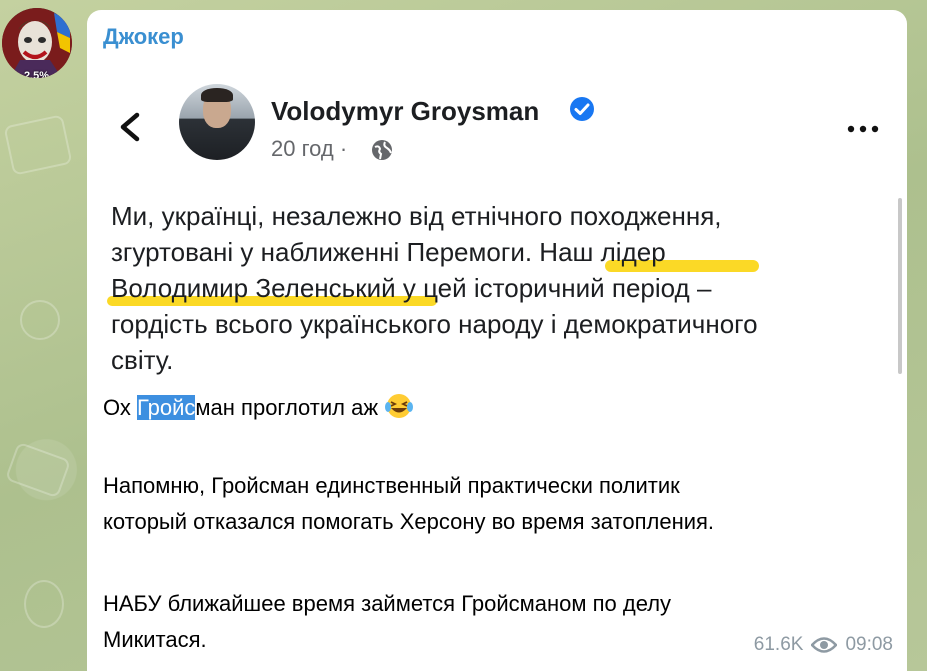 This screenshot has width=927, height=671. Describe the element at coordinates (302, 148) in the screenshot. I see `post-age: 20 год` at that location.